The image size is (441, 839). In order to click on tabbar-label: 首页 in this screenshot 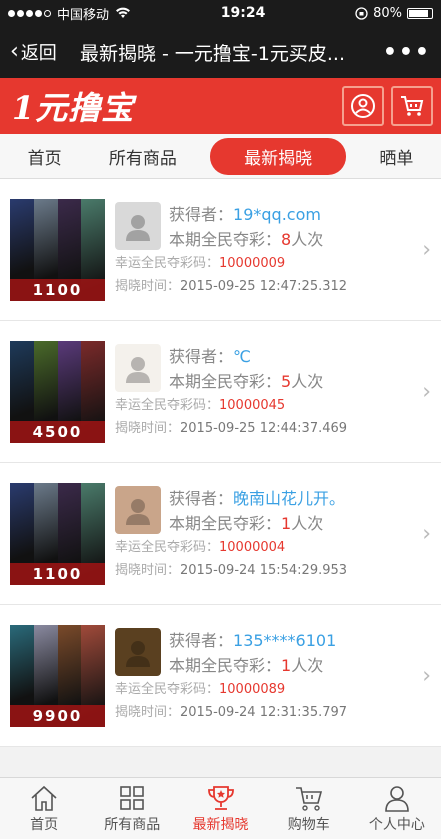, I will do `click(44, 824)`.